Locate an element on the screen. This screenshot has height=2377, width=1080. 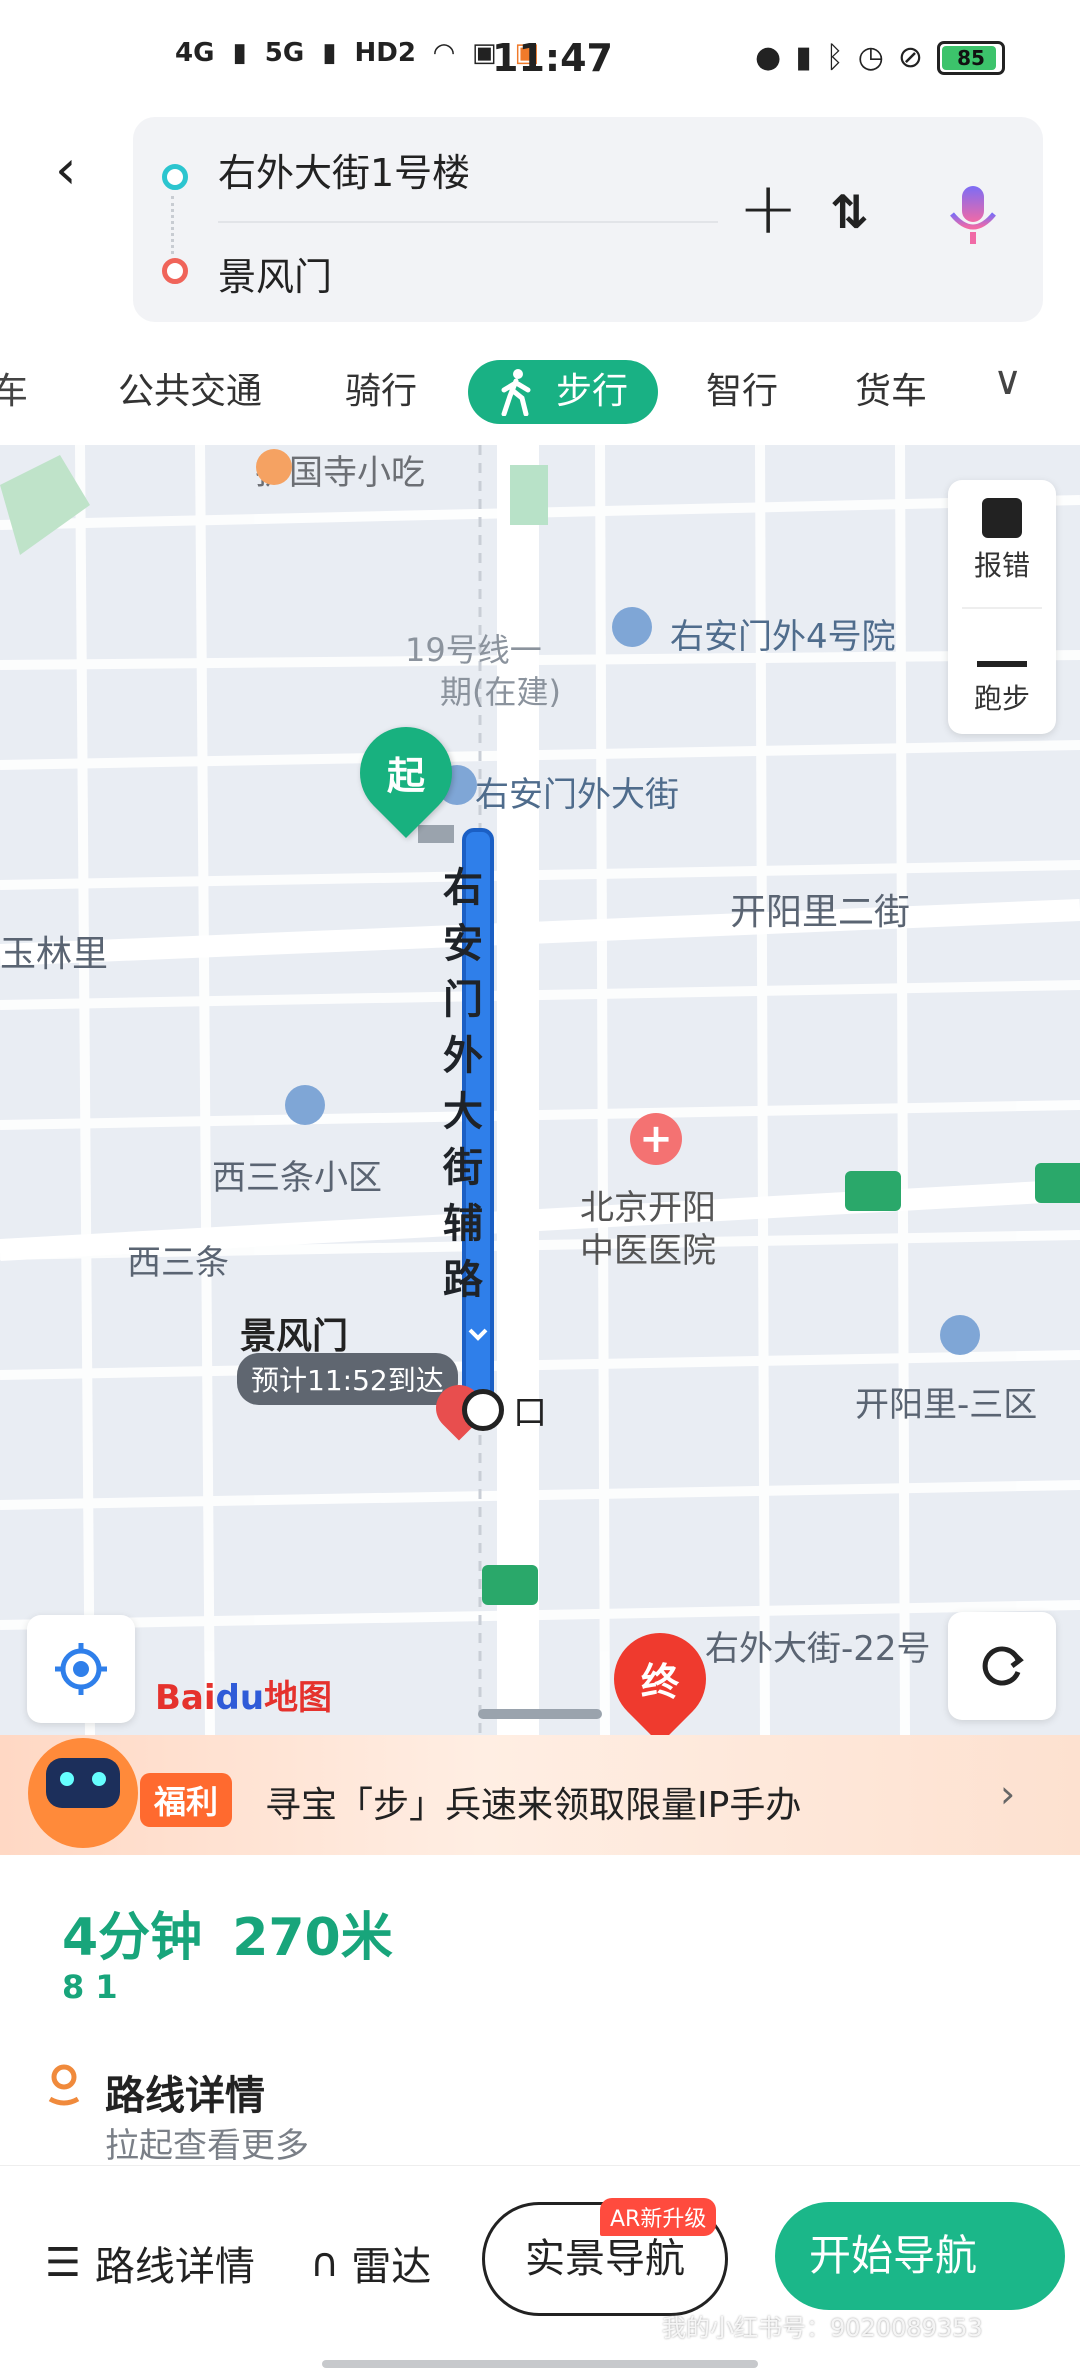
mic-status-icon: ▮ is located at coordinates (803, 57).